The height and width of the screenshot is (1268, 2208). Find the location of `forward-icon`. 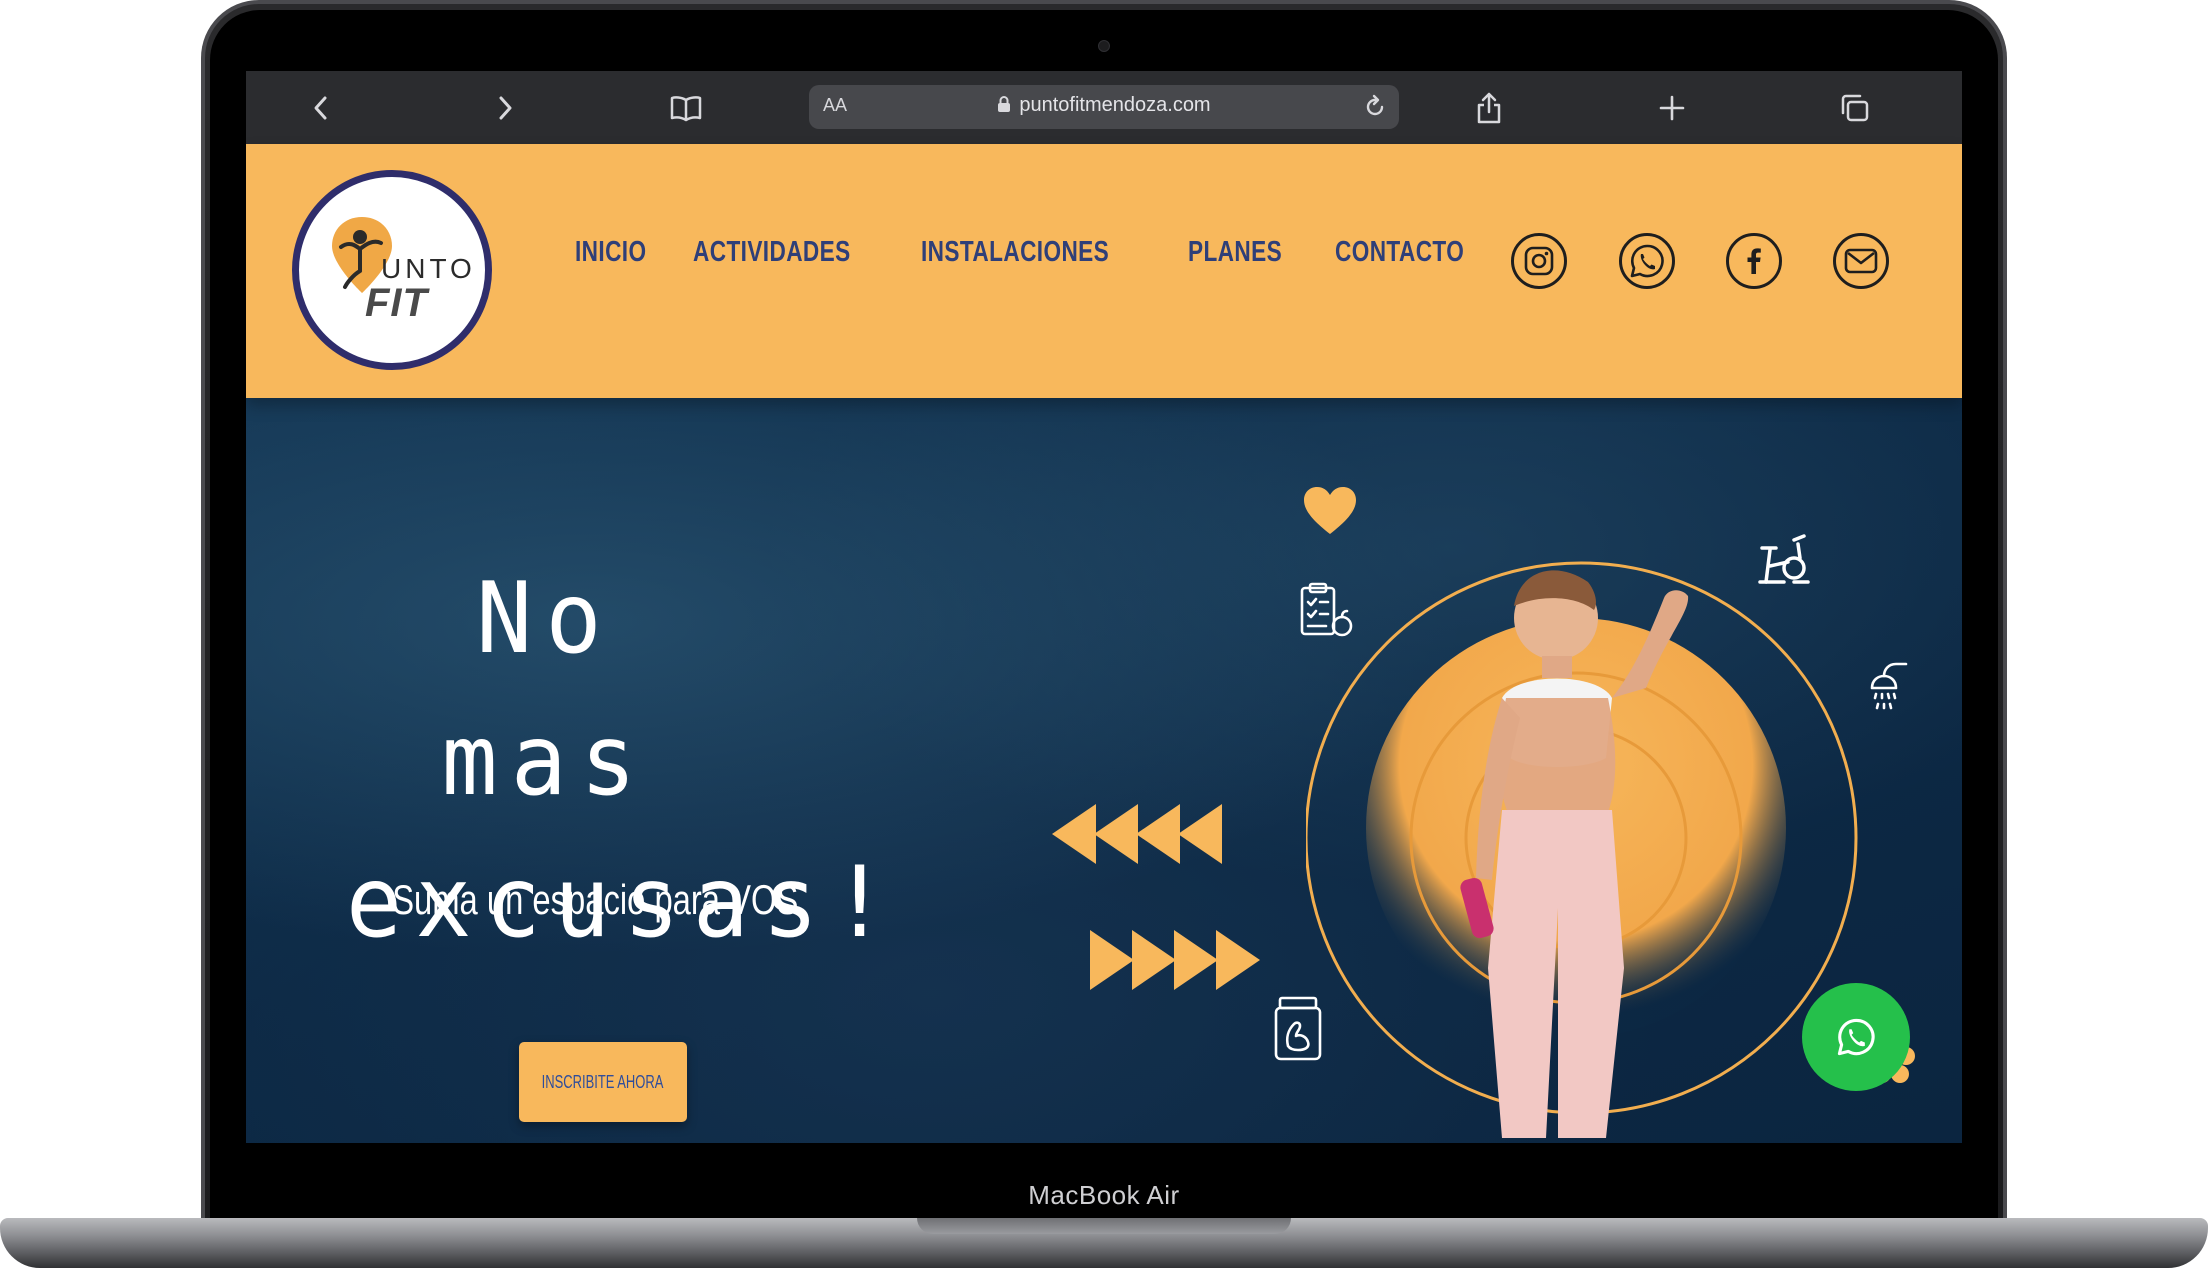

forward-icon is located at coordinates (505, 108).